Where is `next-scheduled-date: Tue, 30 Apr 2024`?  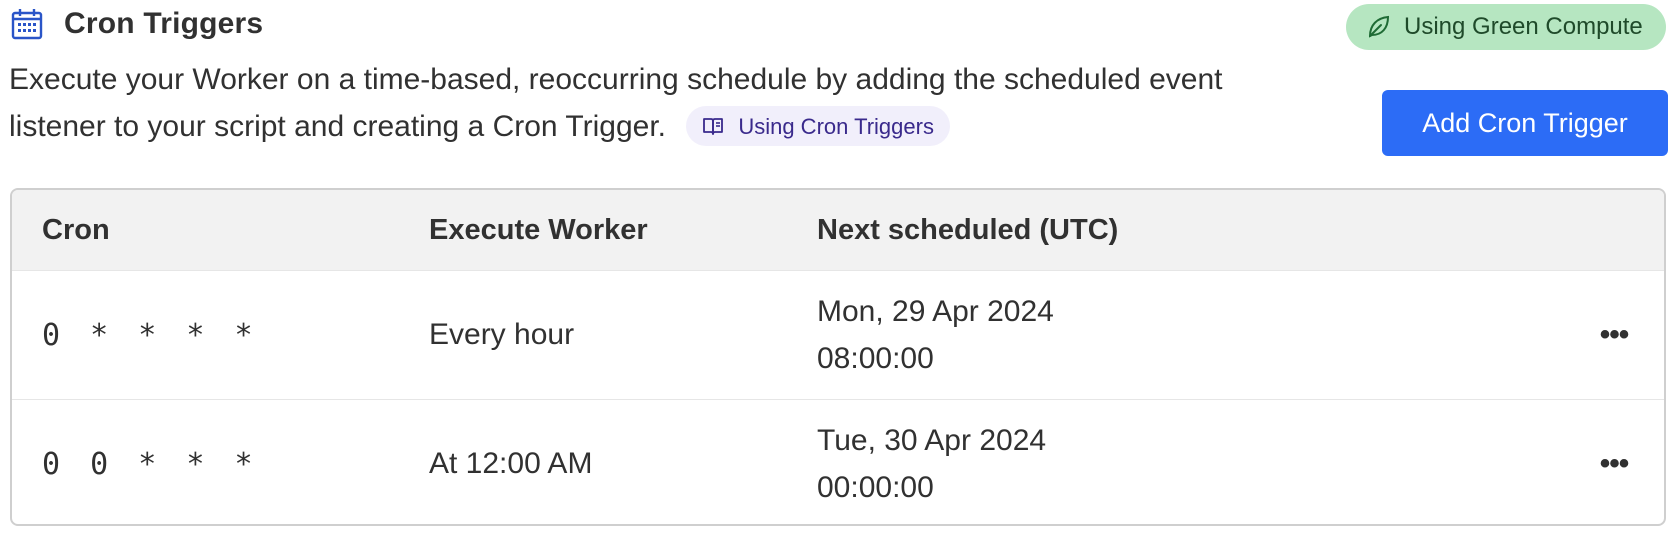
next-scheduled-date: Tue, 30 Apr 2024 is located at coordinates (932, 440).